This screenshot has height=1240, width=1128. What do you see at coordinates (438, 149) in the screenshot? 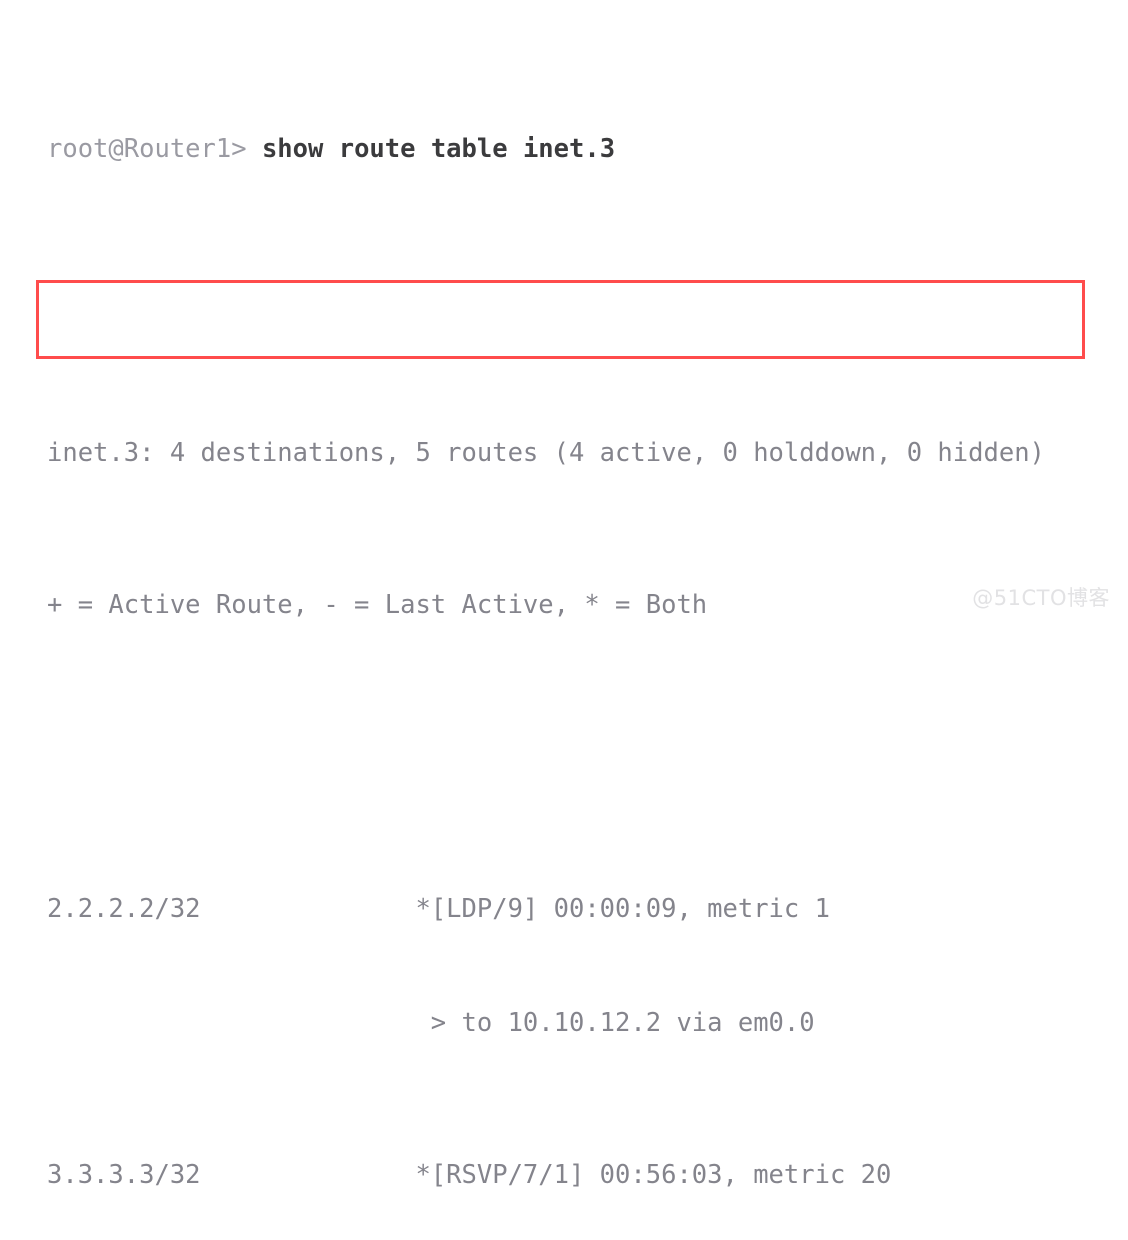
I see `command-text: show route table inet.3` at bounding box center [438, 149].